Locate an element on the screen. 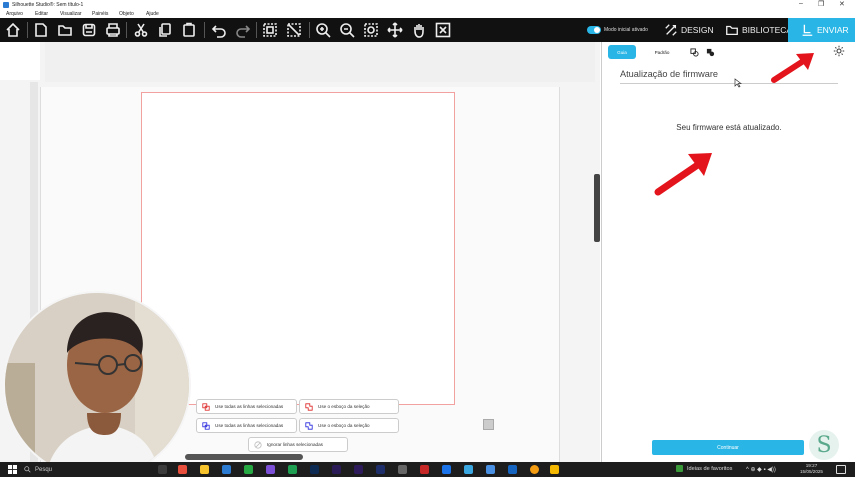  fit-to-page-icon is located at coordinates (443, 30).